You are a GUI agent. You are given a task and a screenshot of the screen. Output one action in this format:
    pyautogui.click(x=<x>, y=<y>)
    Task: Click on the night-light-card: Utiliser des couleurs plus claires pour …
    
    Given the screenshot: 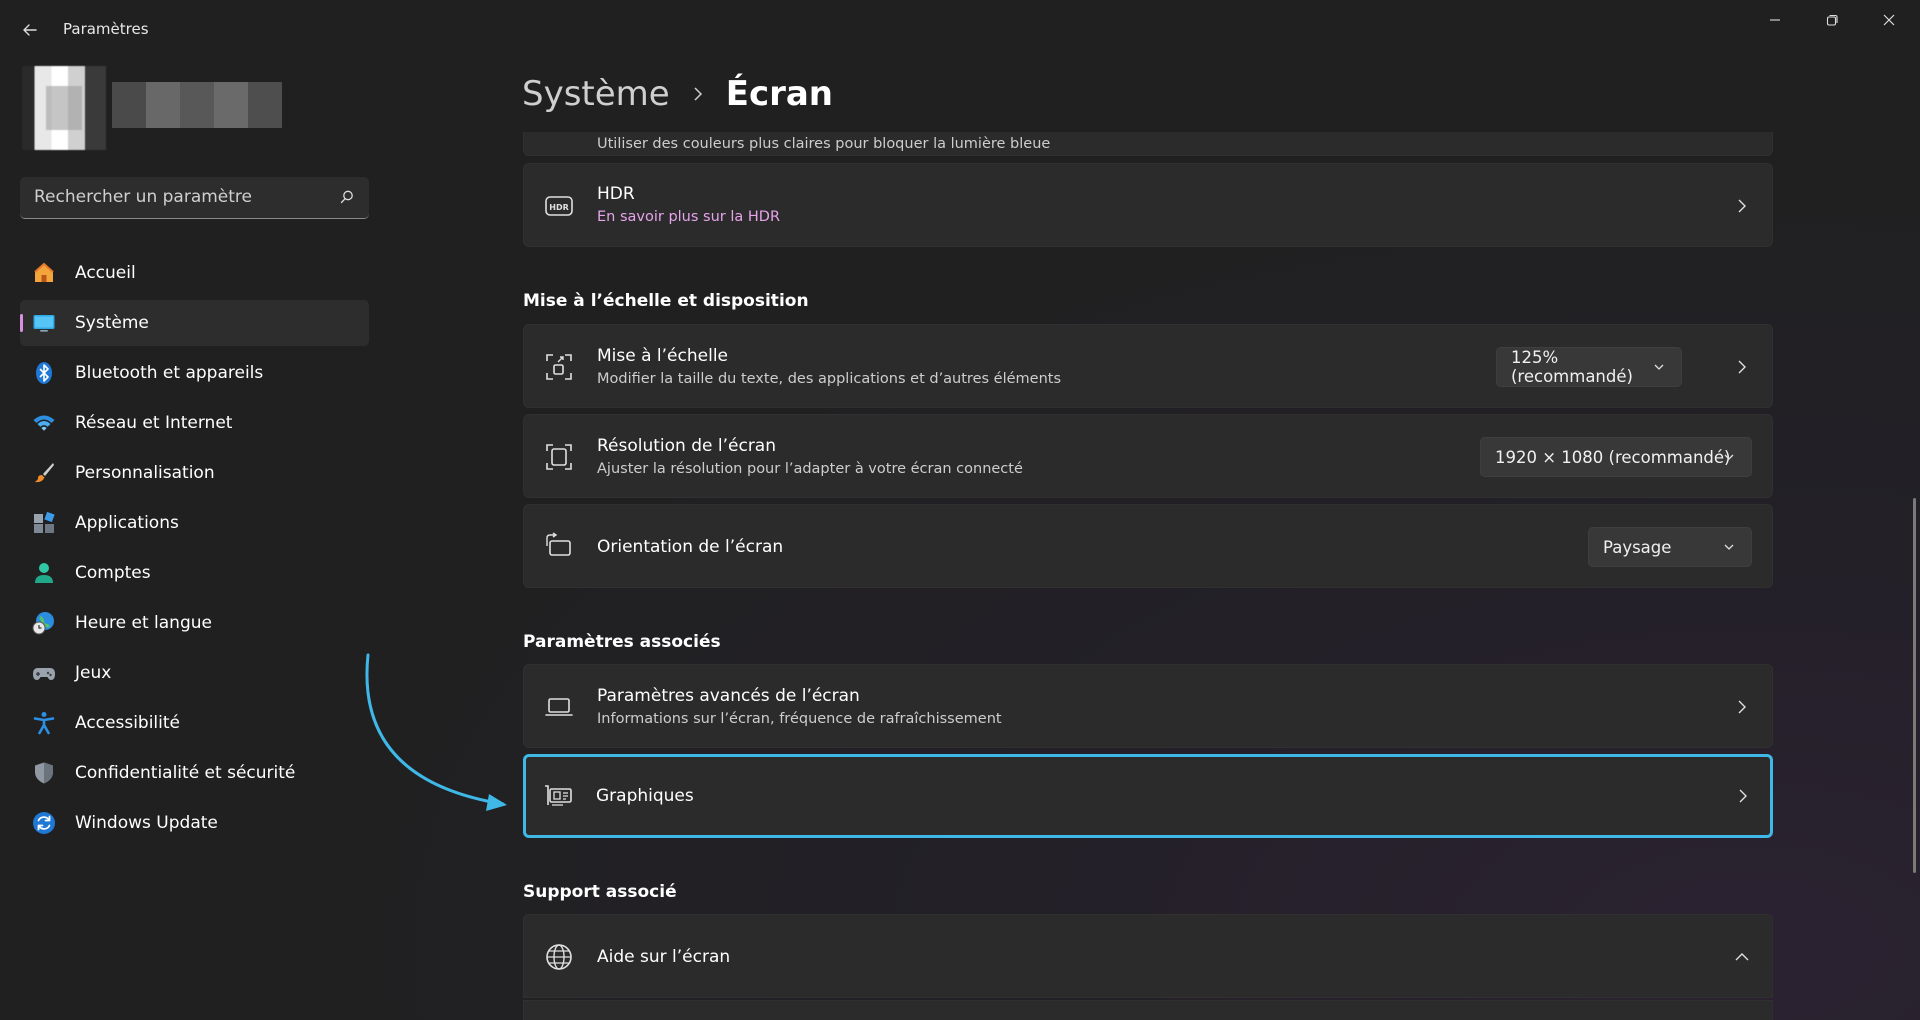 What is the action you would take?
    pyautogui.click(x=1148, y=144)
    